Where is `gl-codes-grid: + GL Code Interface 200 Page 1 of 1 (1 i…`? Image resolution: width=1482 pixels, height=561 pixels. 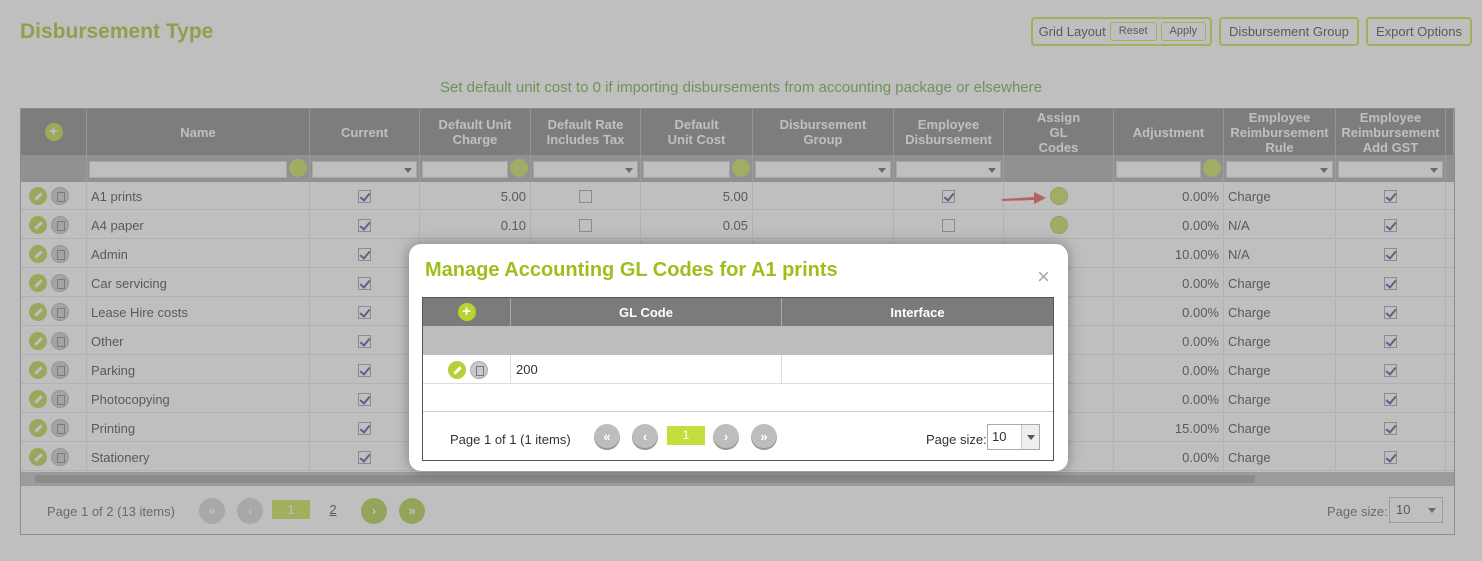 gl-codes-grid: + GL Code Interface 200 Page 1 of 1 (1 i… is located at coordinates (738, 379).